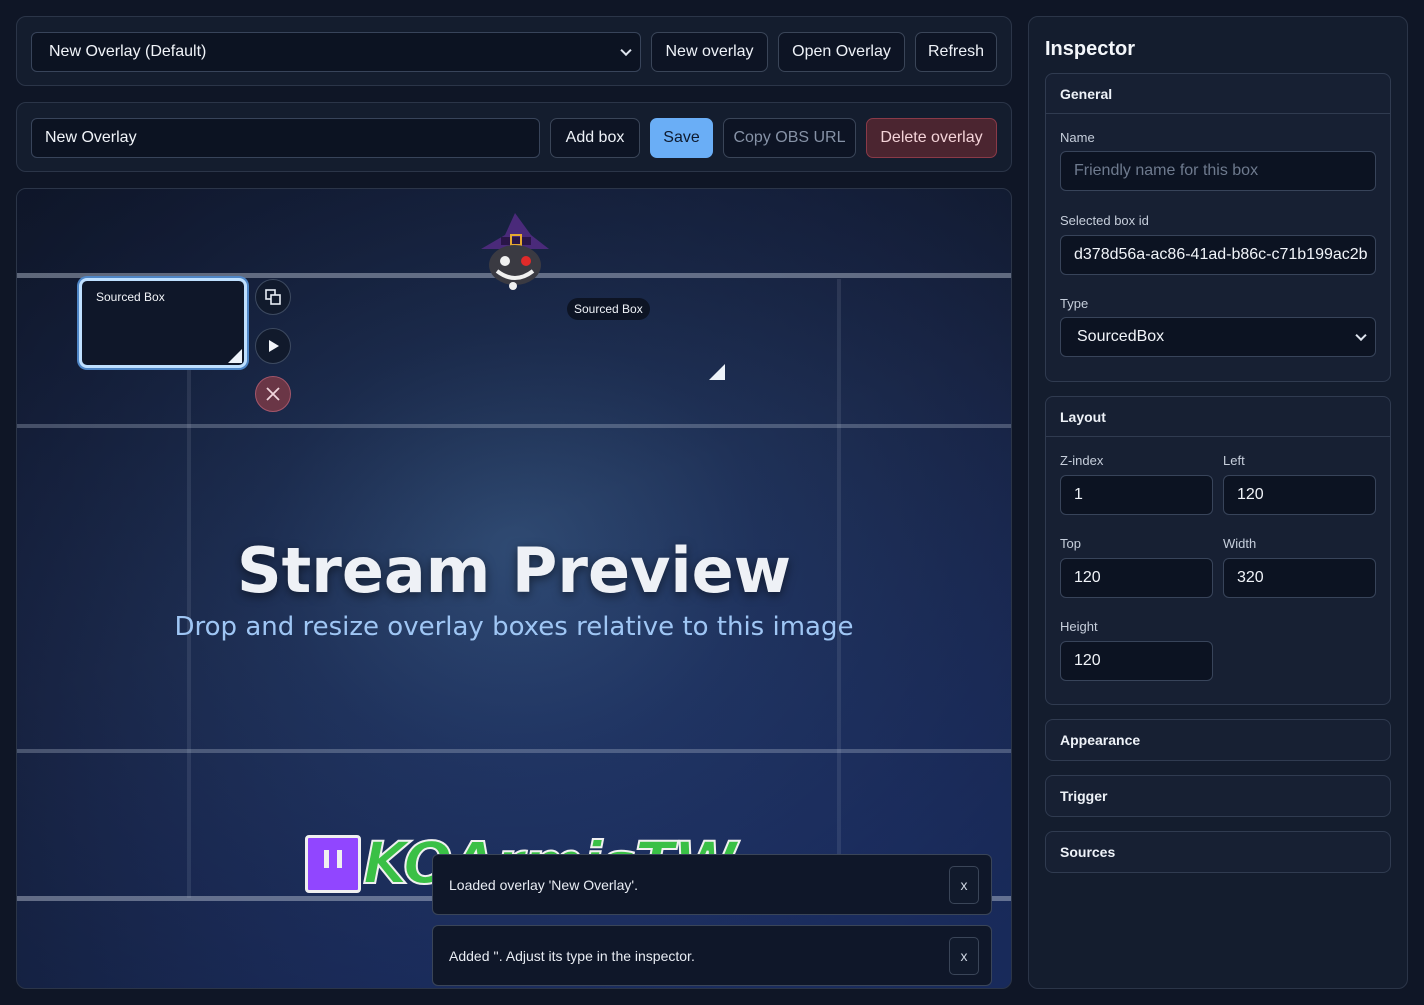 The image size is (1424, 1005). Describe the element at coordinates (1218, 417) in the screenshot. I see `layout-section-header: Layout` at that location.